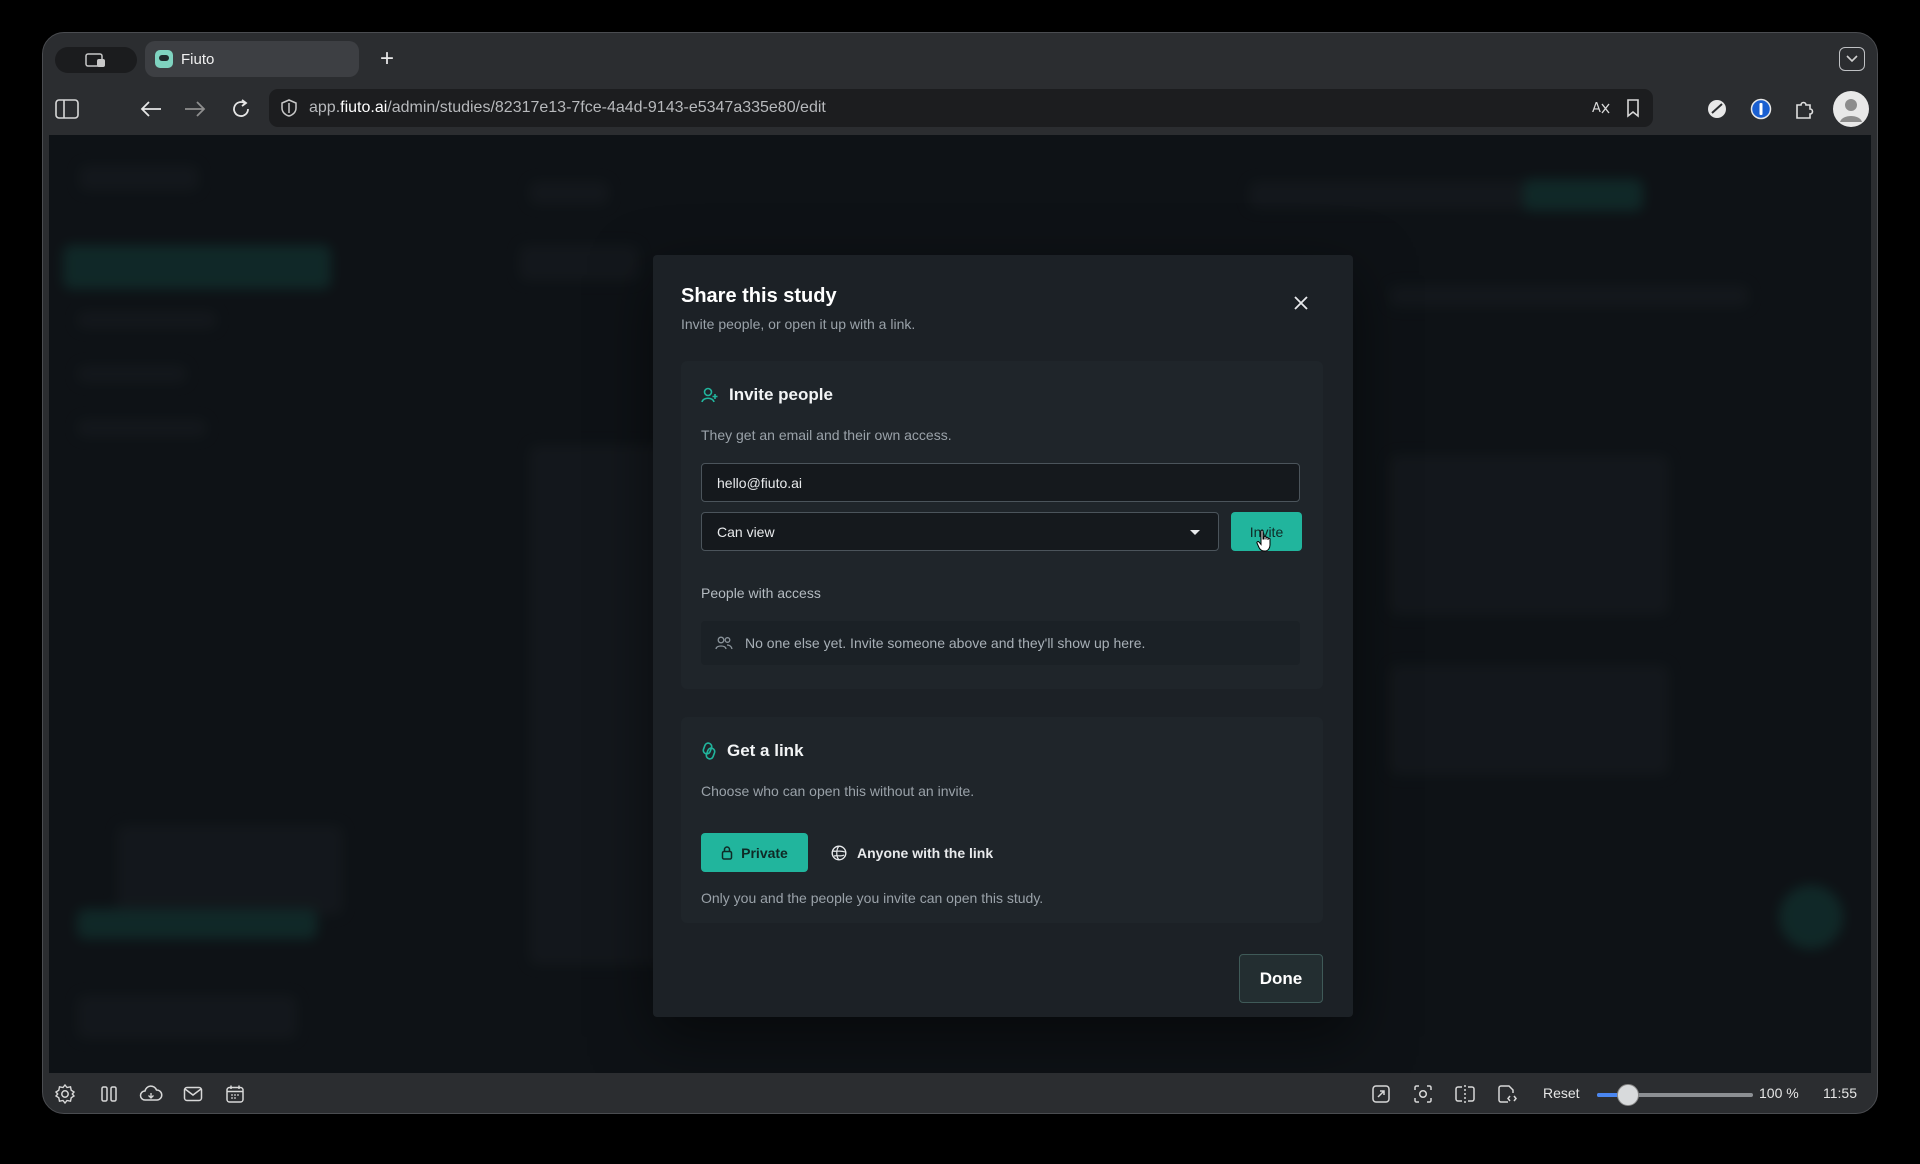  I want to click on puzzle-icon, so click(1805, 110).